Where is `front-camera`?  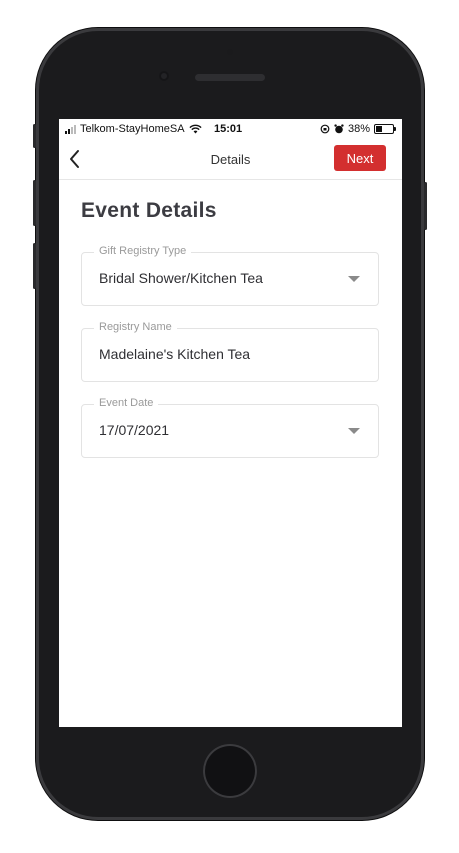
front-camera is located at coordinates (164, 76).